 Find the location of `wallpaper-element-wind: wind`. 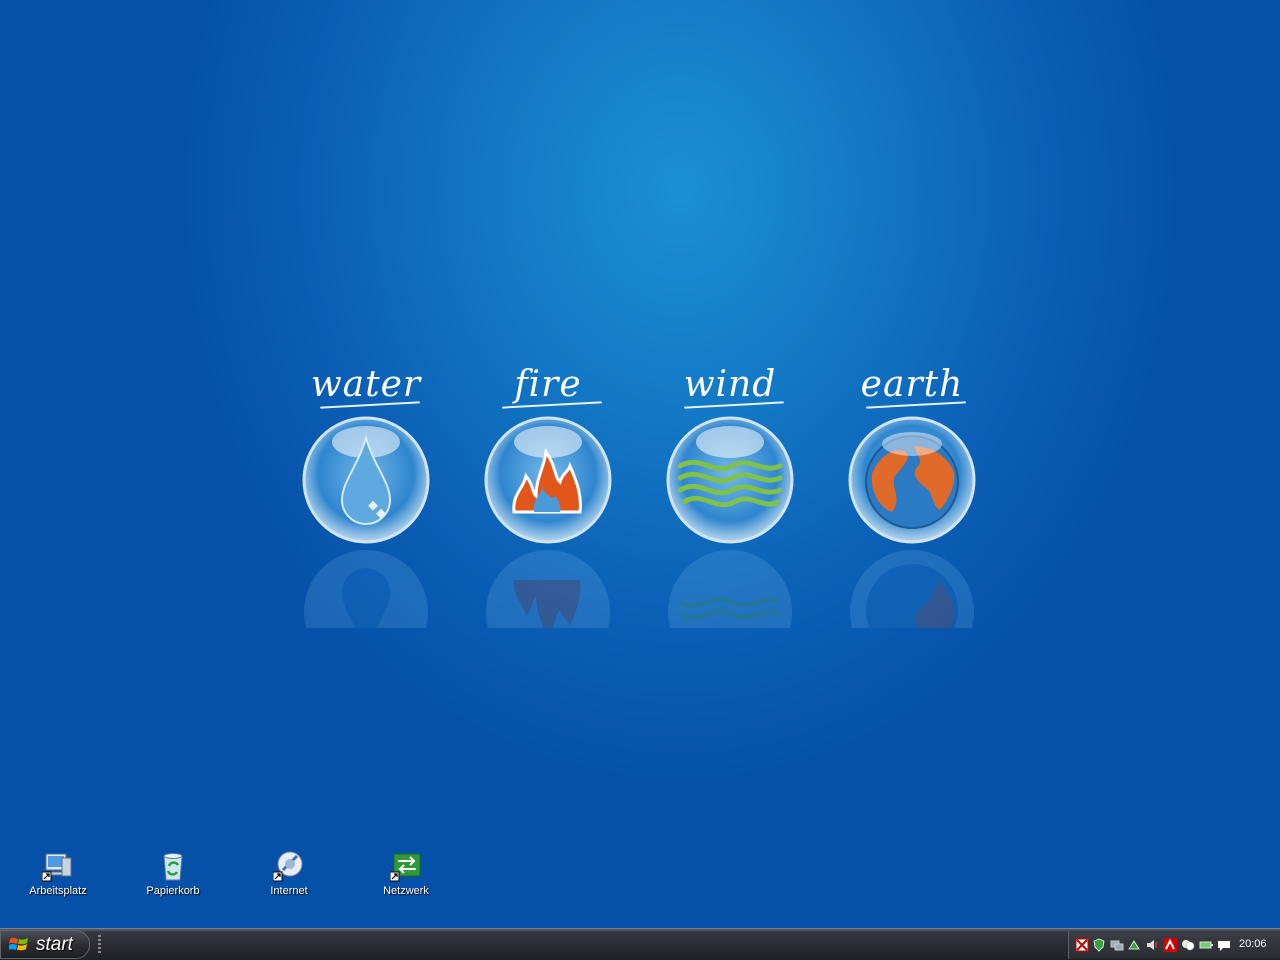

wallpaper-element-wind: wind is located at coordinates (730, 505).